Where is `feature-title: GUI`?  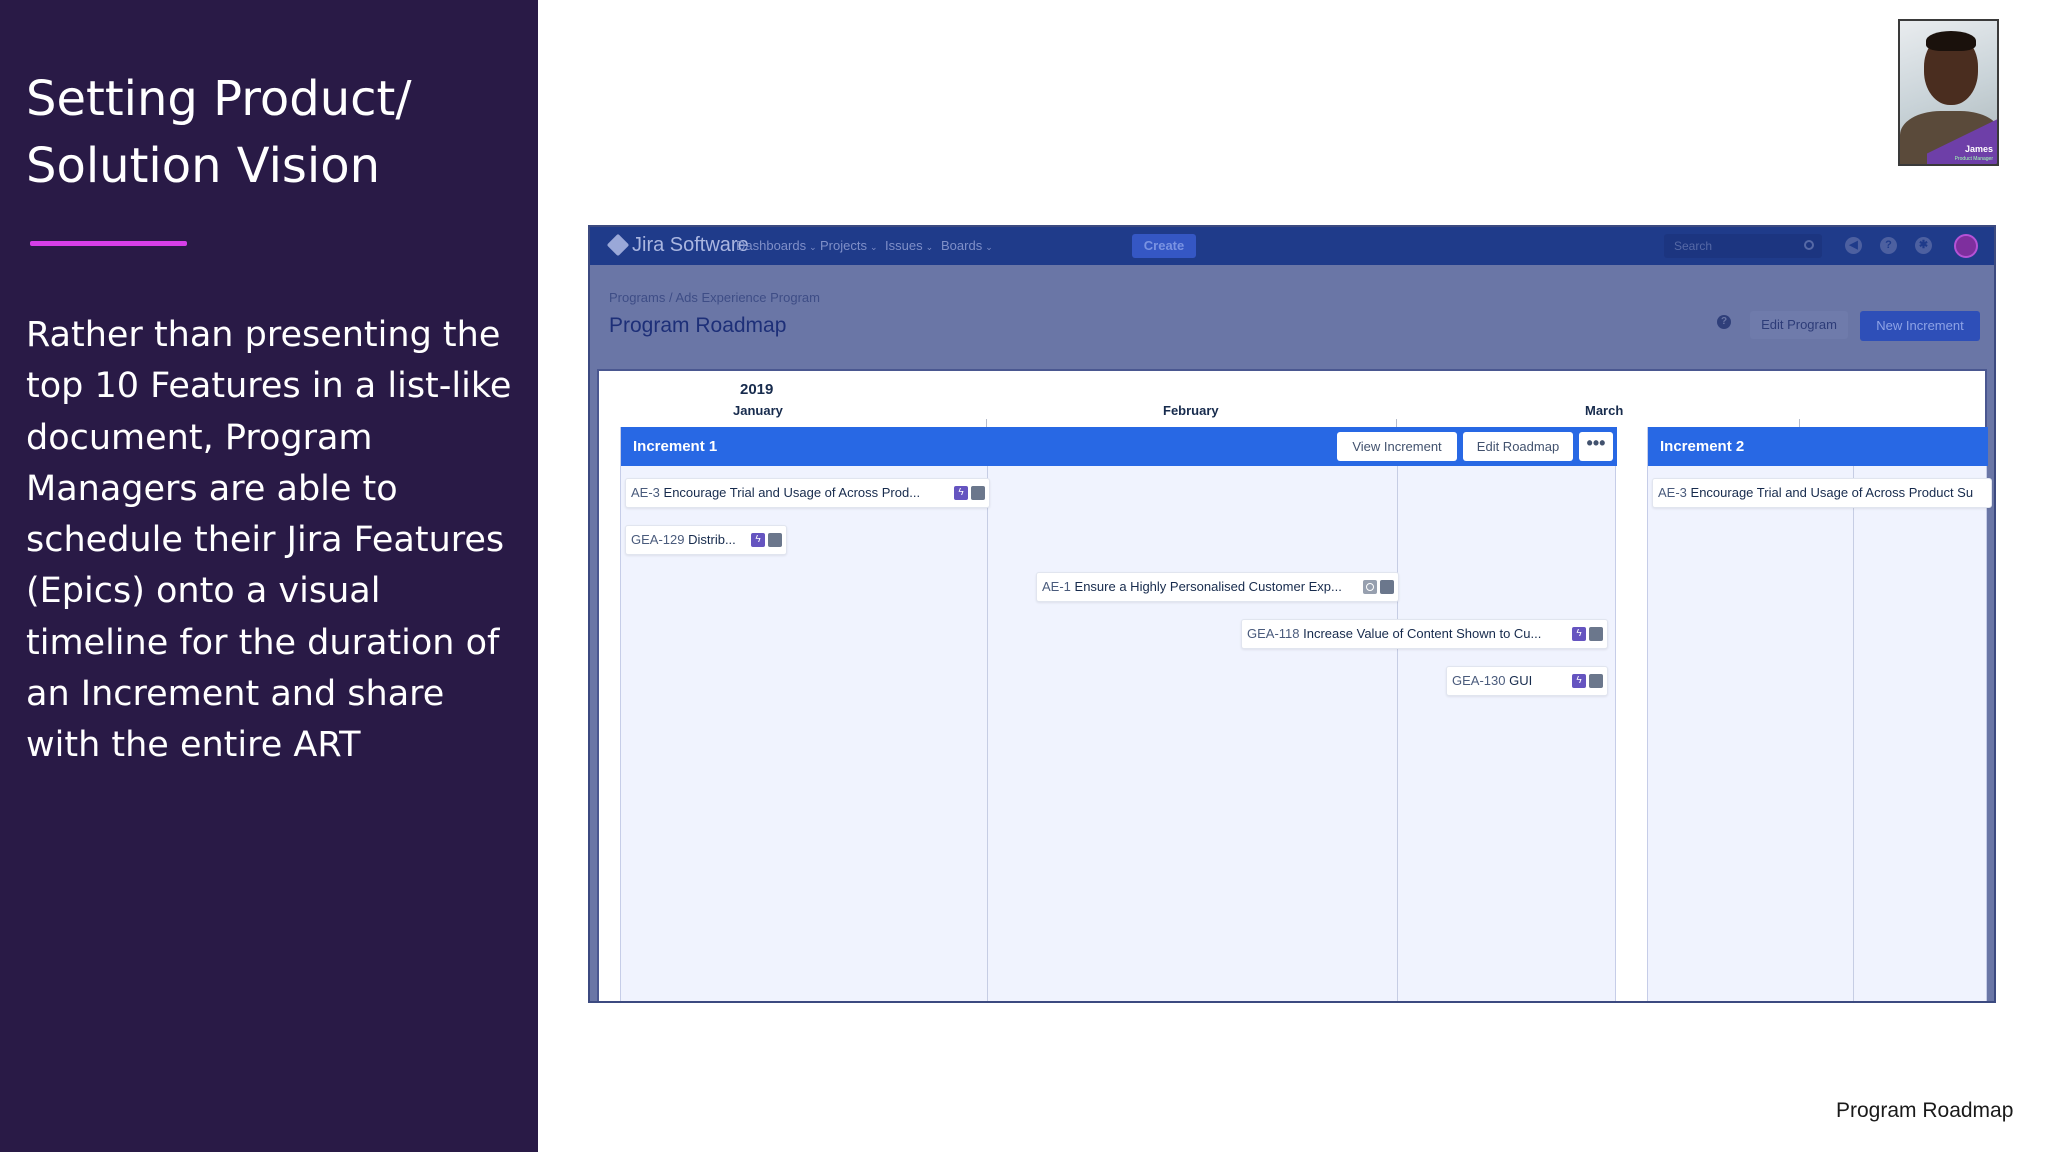
feature-title: GUI is located at coordinates (1521, 680).